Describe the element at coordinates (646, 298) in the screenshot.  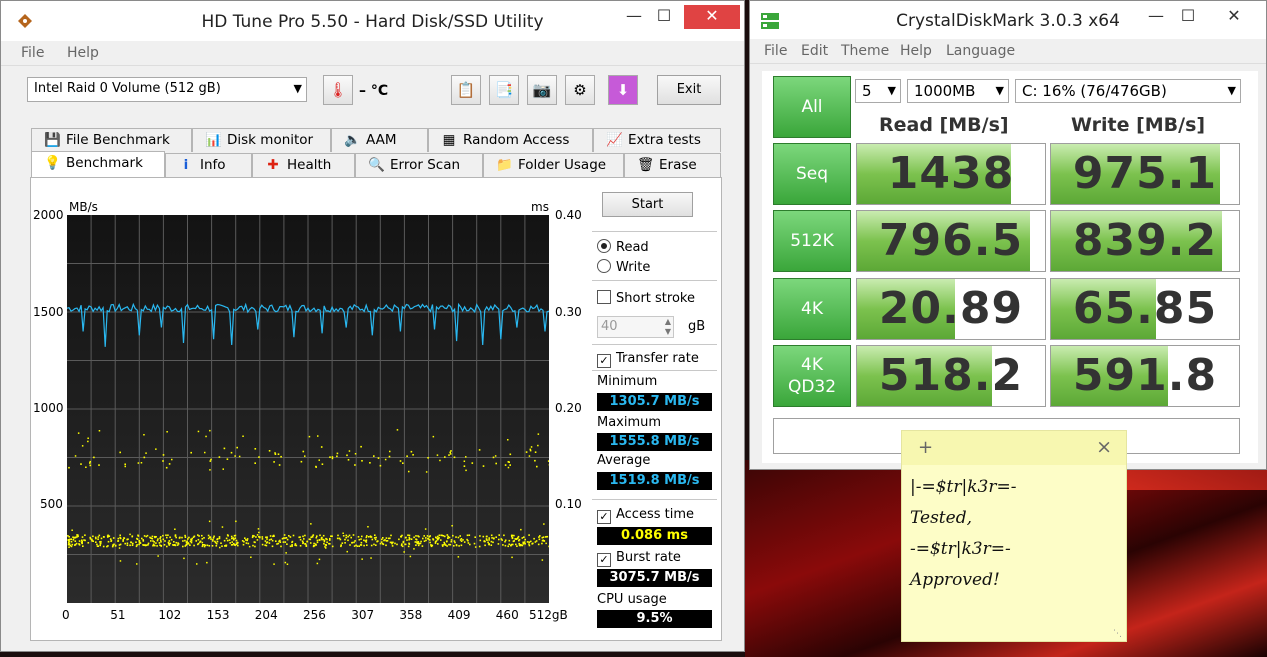
I see `short-stroke-checkbox: Short stroke` at that location.